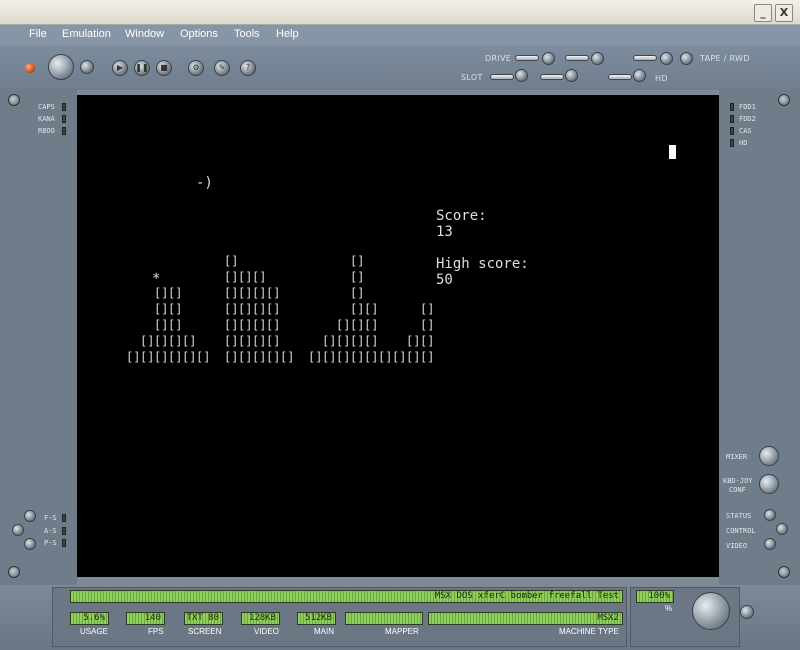 Image resolution: width=800 pixels, height=650 pixels. What do you see at coordinates (266, 631) in the screenshot?
I see `video-label: VIDEO` at bounding box center [266, 631].